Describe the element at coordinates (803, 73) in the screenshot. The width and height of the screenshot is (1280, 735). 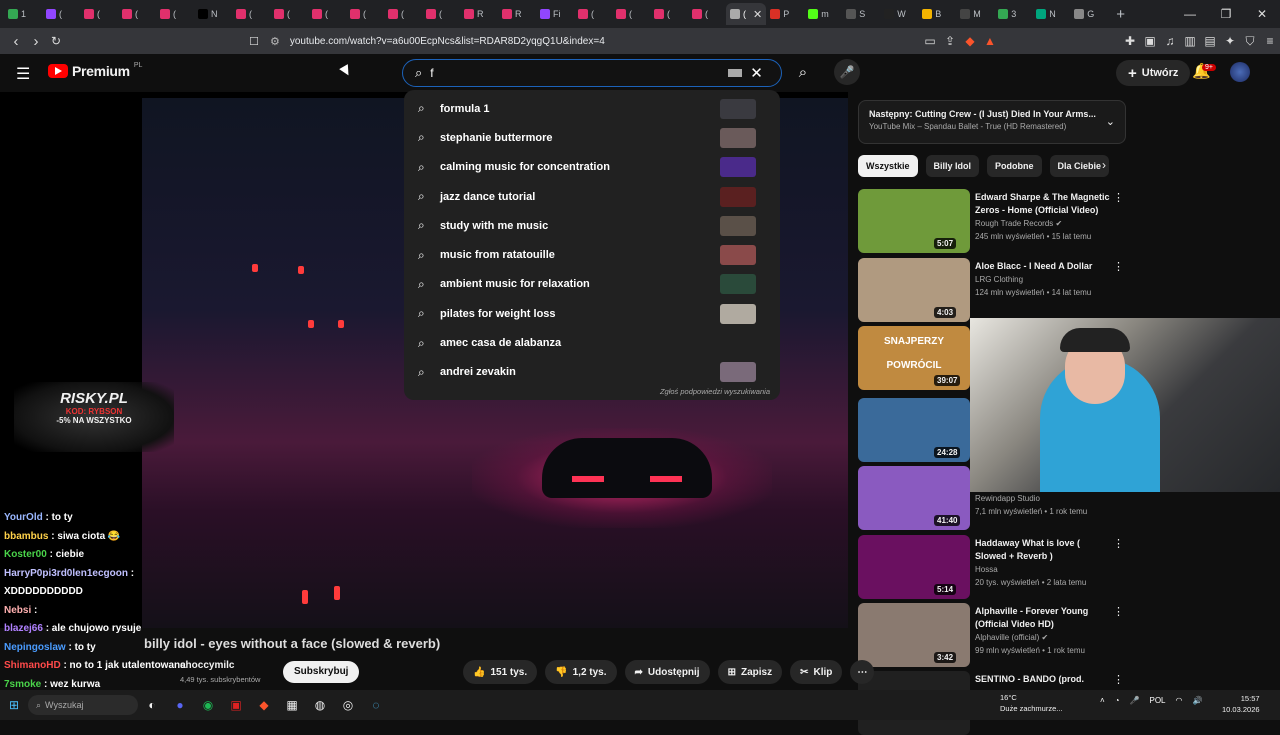
I see `search-button: ⌕` at that location.